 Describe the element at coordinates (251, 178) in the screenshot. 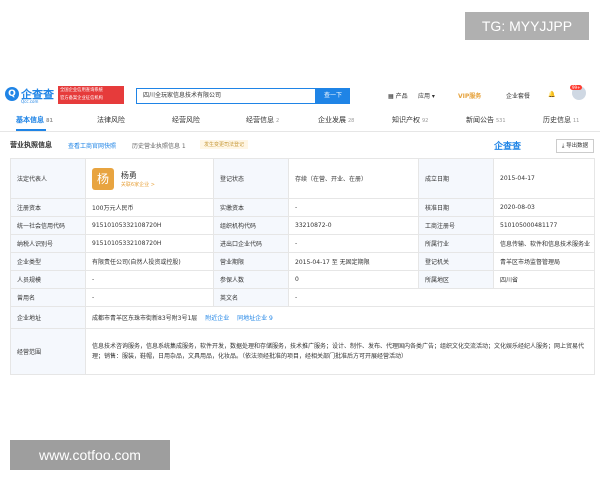

I see `cell-label: 登记状态` at that location.